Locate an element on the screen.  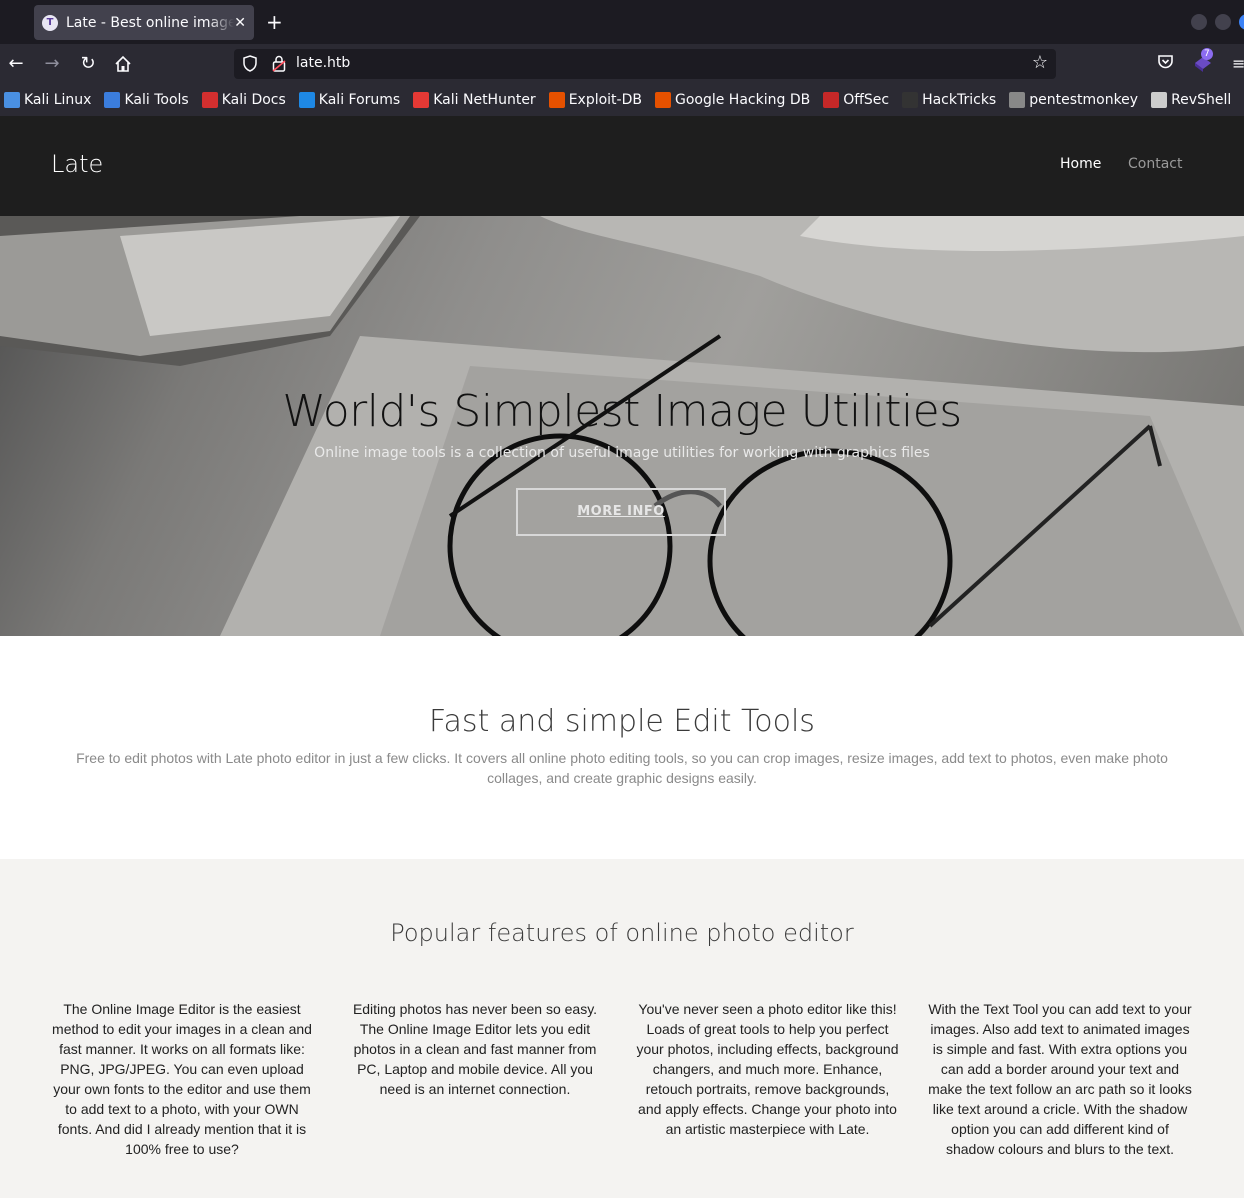
bookmark-item: HackTricks is located at coordinates (949, 100).